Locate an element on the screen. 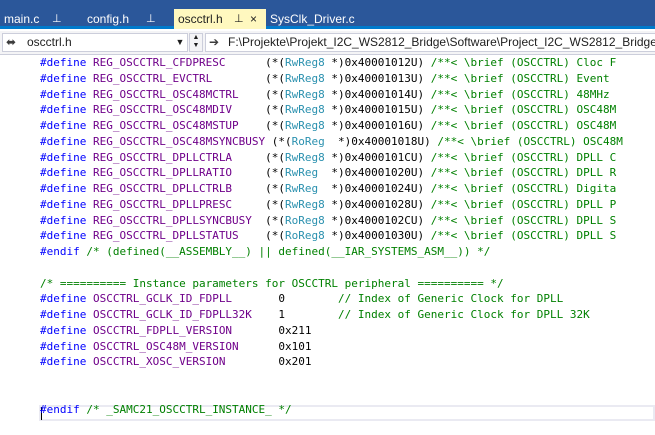 Image resolution: width=655 pixels, height=435 pixels. code-token: /**< \brief (OSCCTRL) OSC48M is located at coordinates (523, 125).